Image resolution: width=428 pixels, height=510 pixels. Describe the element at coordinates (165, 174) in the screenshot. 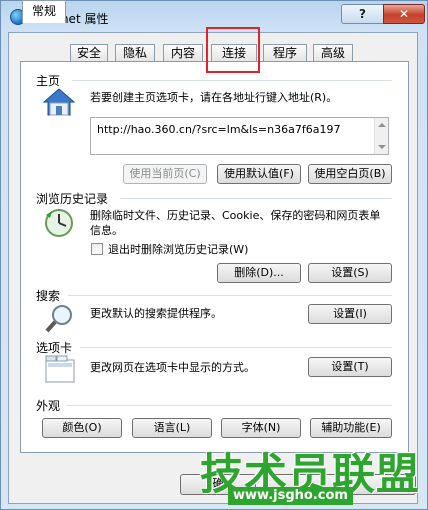

I see `use-current-button: 使用当前页(C)` at that location.